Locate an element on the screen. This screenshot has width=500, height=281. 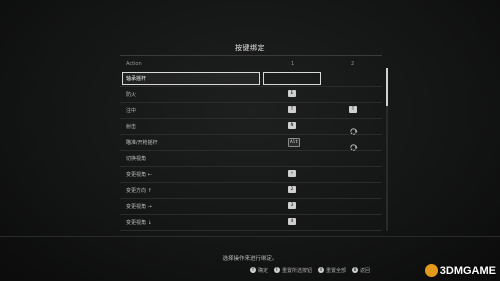
watermark: 3DMGAME is located at coordinates (460, 270).